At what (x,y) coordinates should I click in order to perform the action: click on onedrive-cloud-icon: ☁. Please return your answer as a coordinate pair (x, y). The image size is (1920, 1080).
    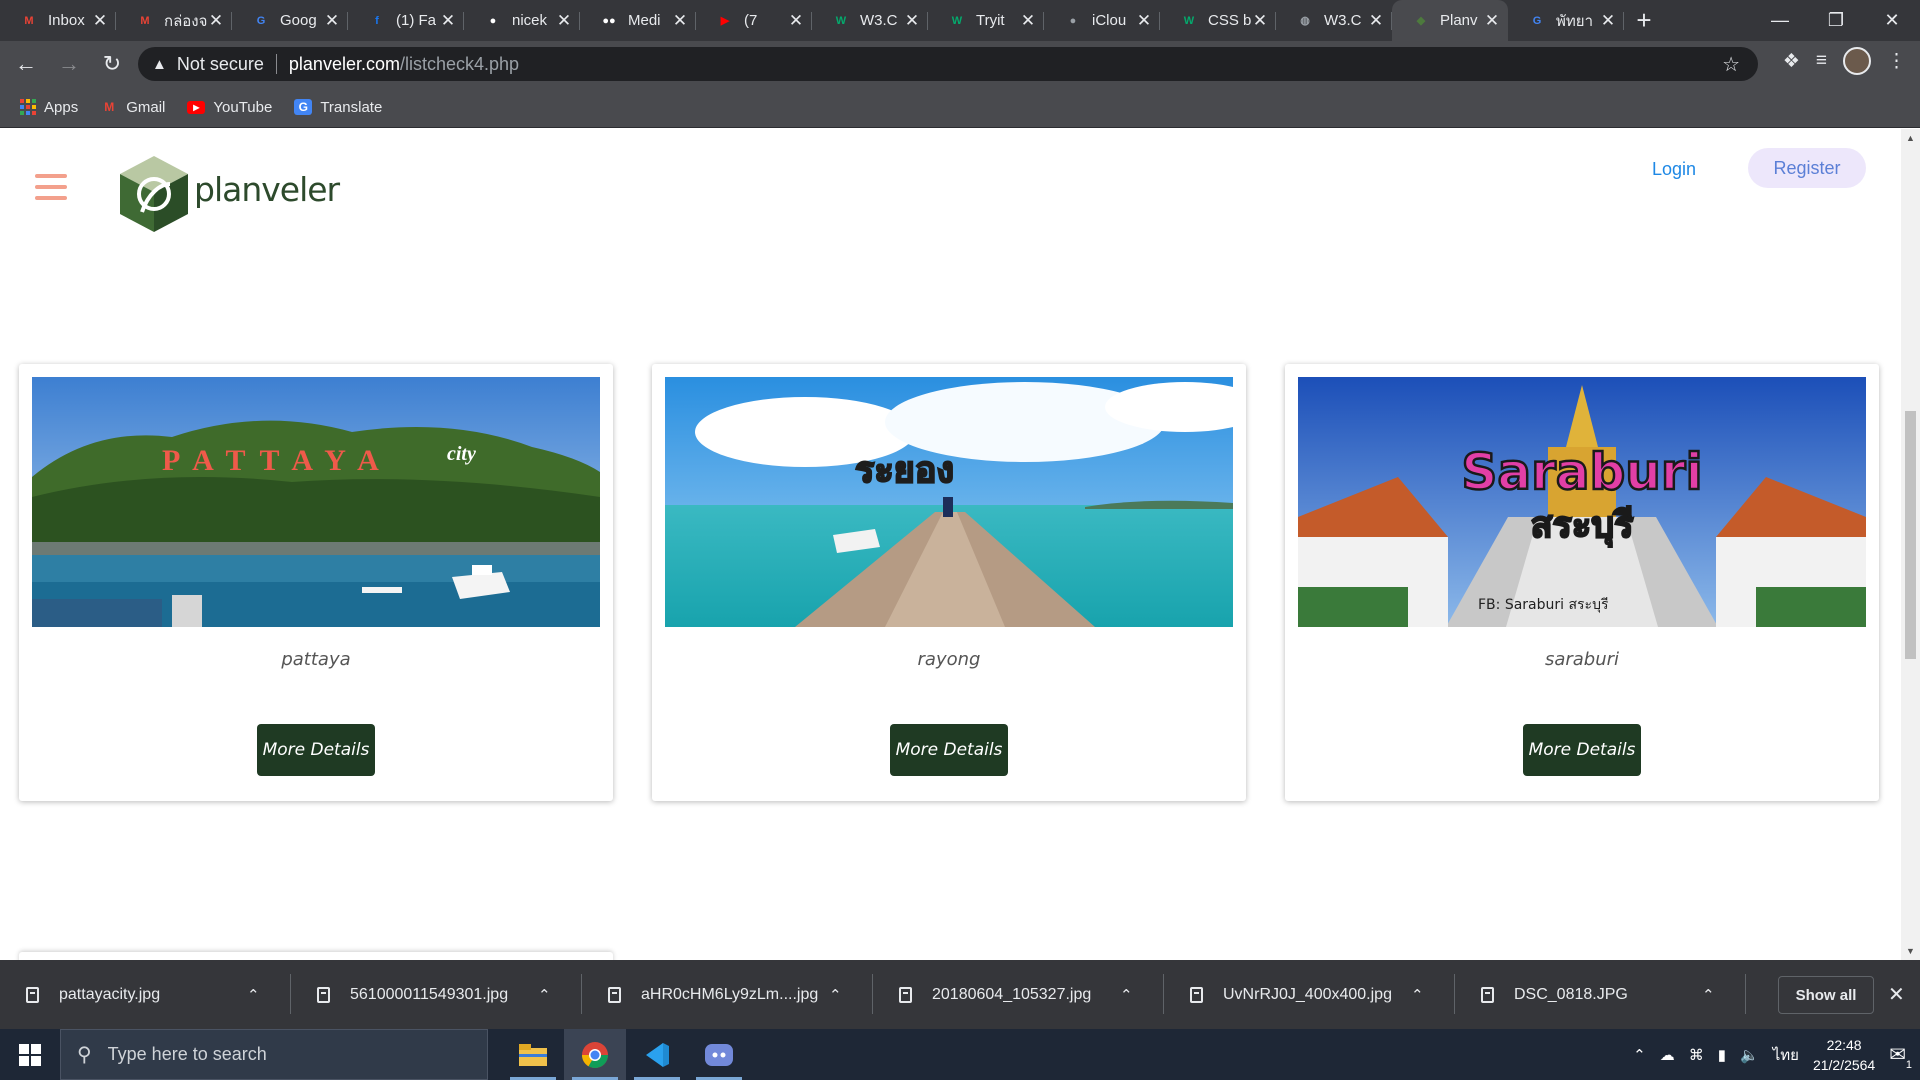
    Looking at the image, I should click on (1667, 1055).